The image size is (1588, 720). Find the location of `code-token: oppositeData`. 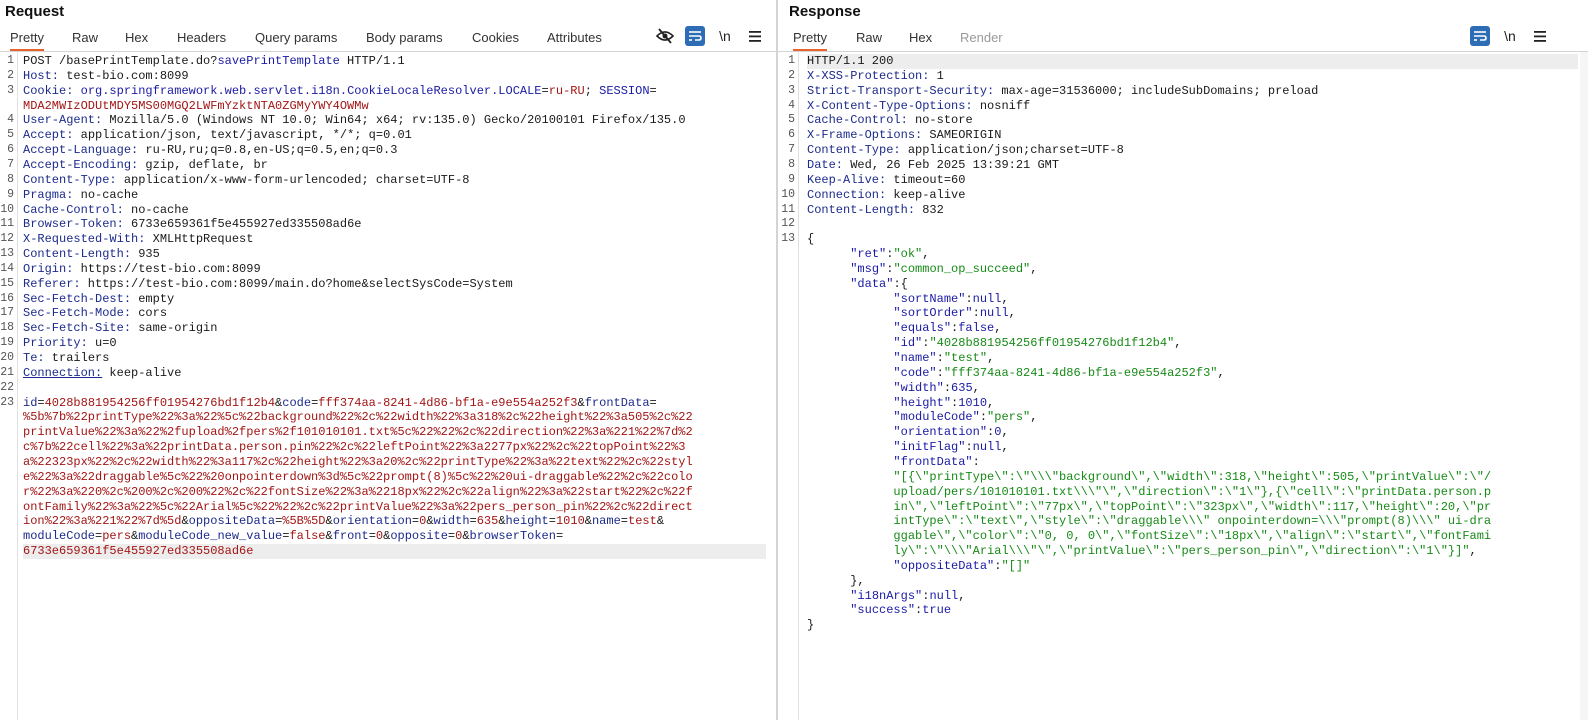

code-token: oppositeData is located at coordinates (232, 521).